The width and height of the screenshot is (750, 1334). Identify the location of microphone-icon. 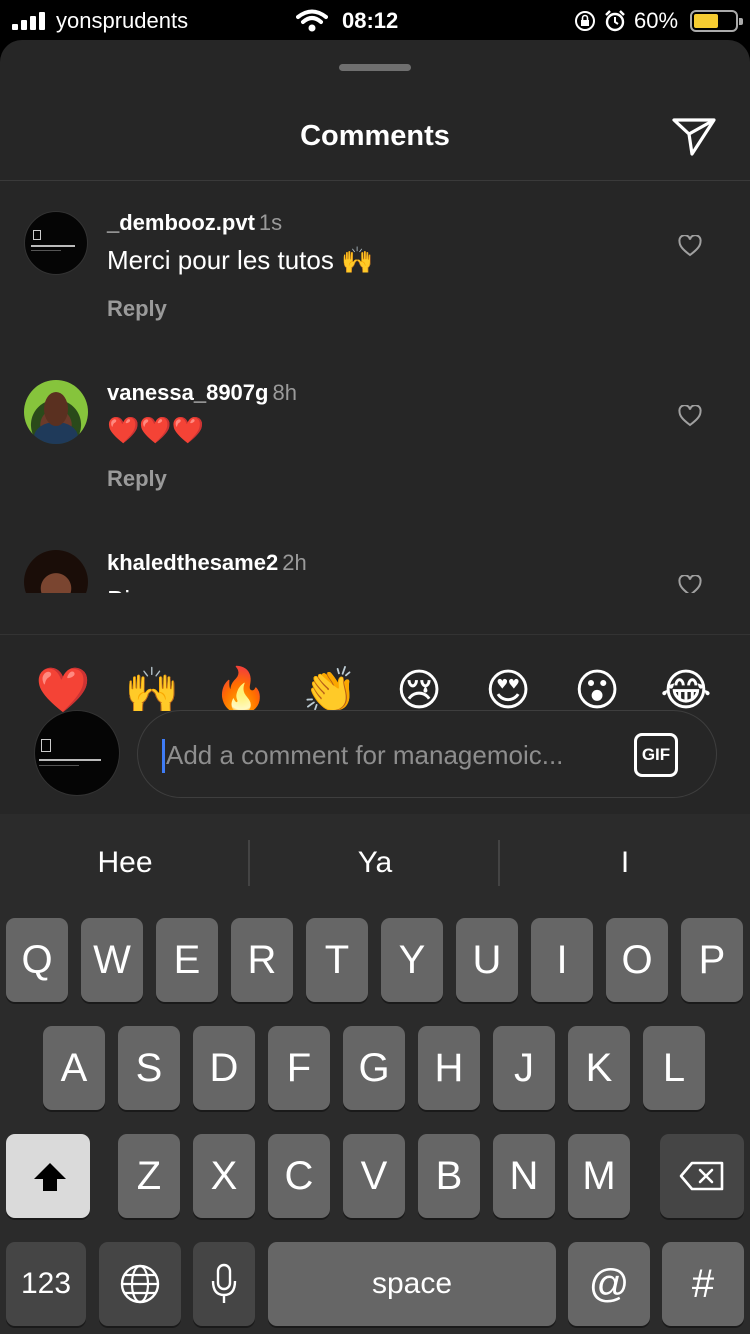
(224, 1283).